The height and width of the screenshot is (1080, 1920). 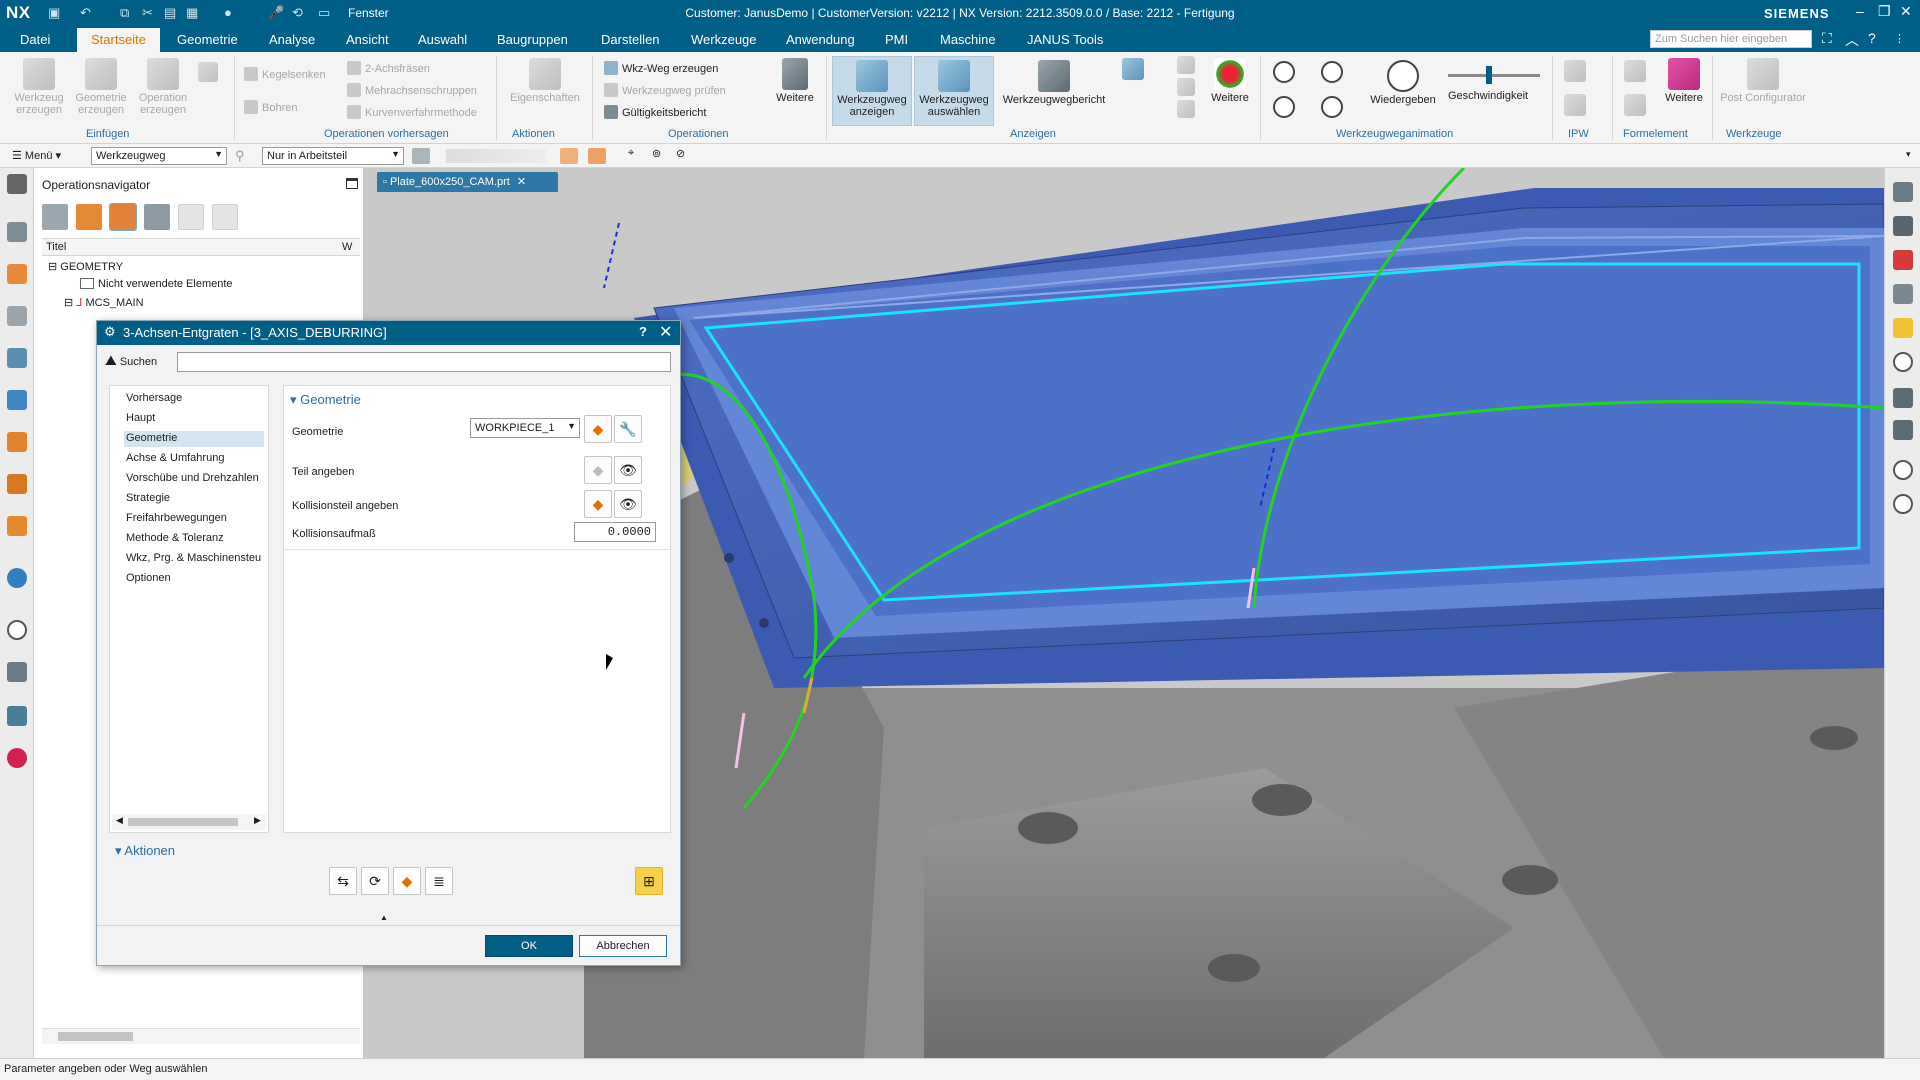 I want to click on tab-analyse: Analyse, so click(x=292, y=39).